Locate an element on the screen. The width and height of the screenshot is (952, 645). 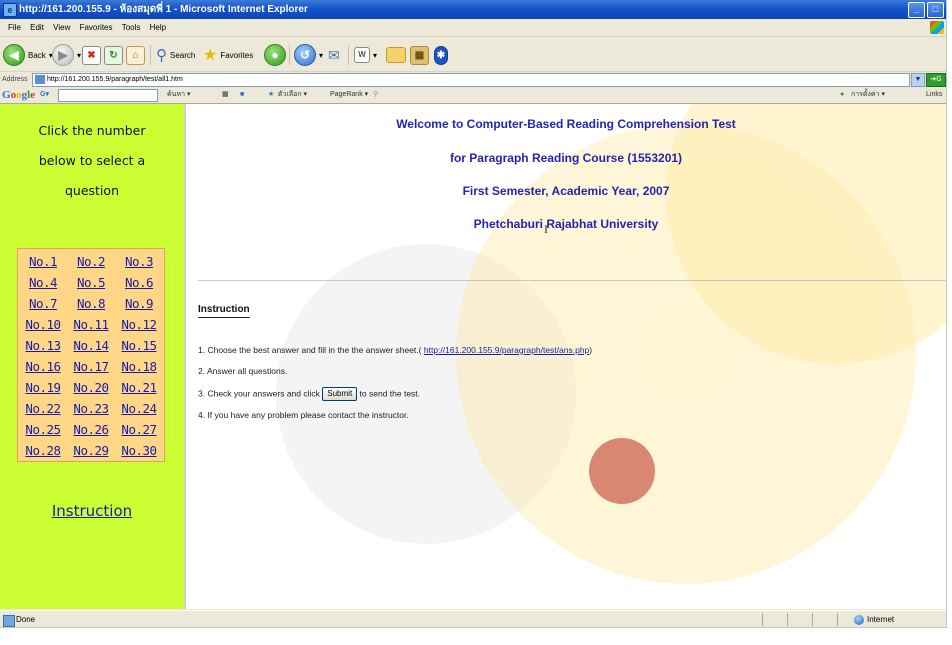
instruction-link: Instruction is located at coordinates (92, 511).